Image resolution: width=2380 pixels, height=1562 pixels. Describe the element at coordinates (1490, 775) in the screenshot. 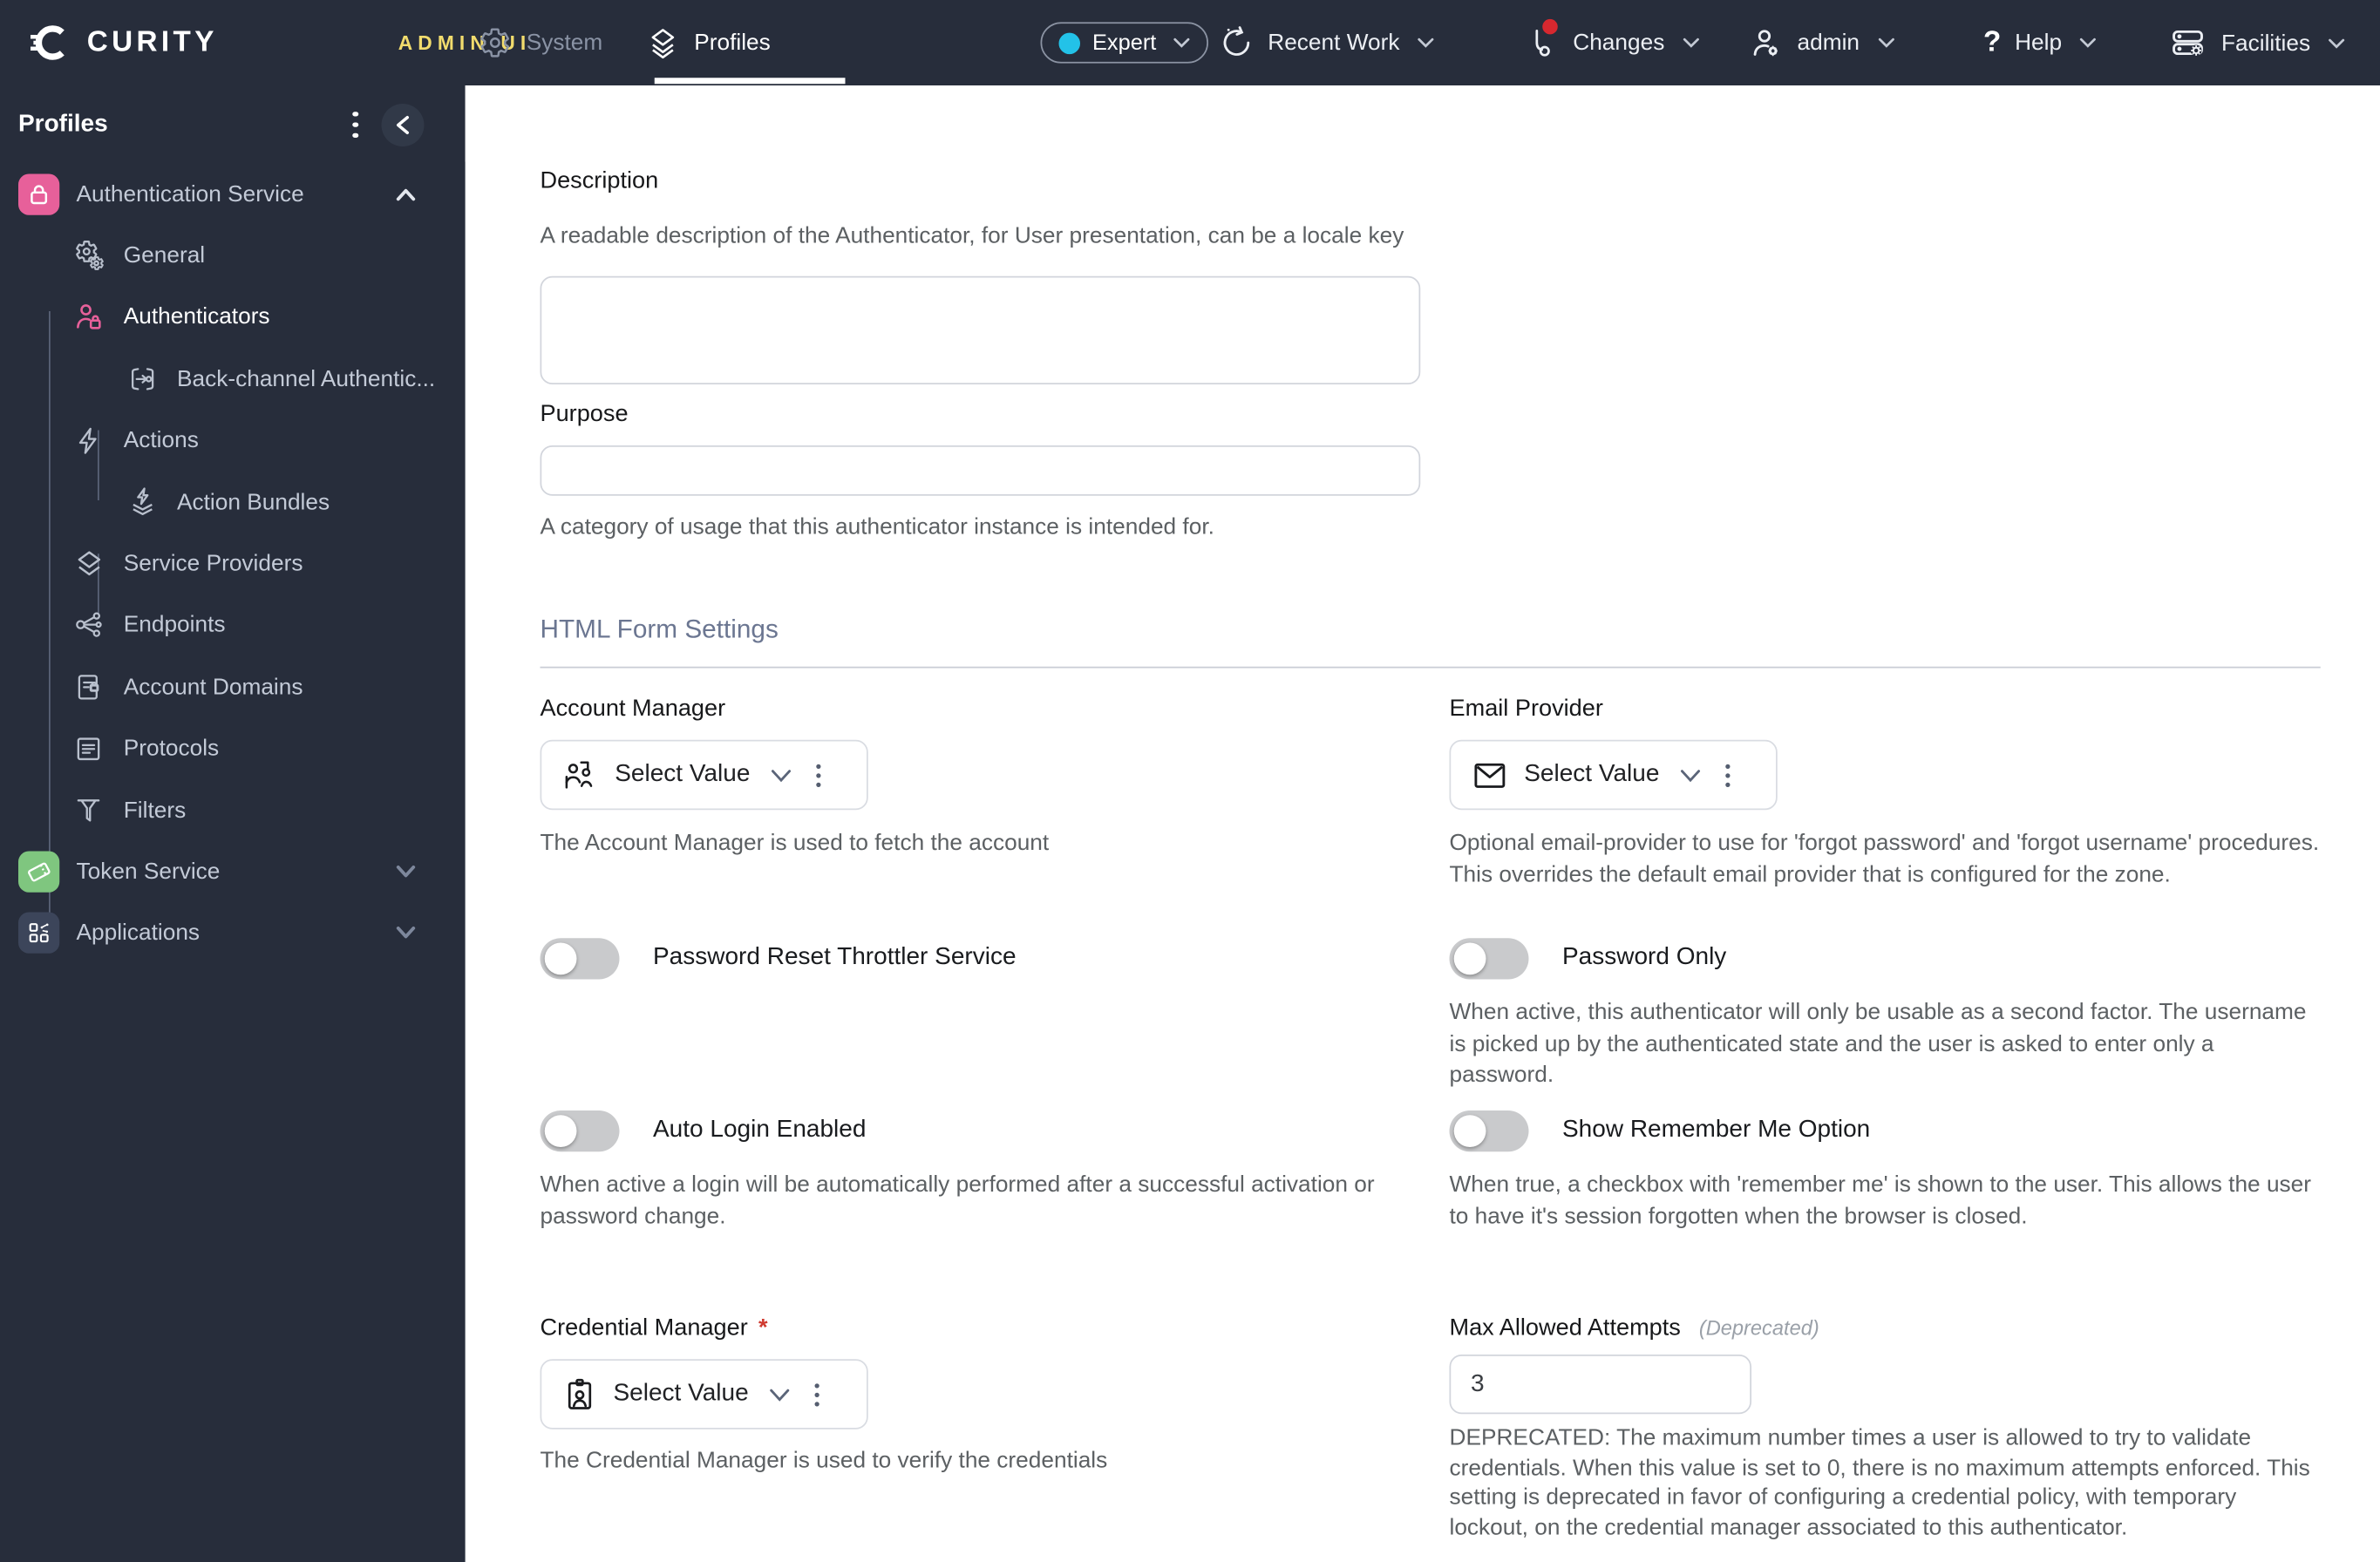

I see `envelope-icon` at that location.